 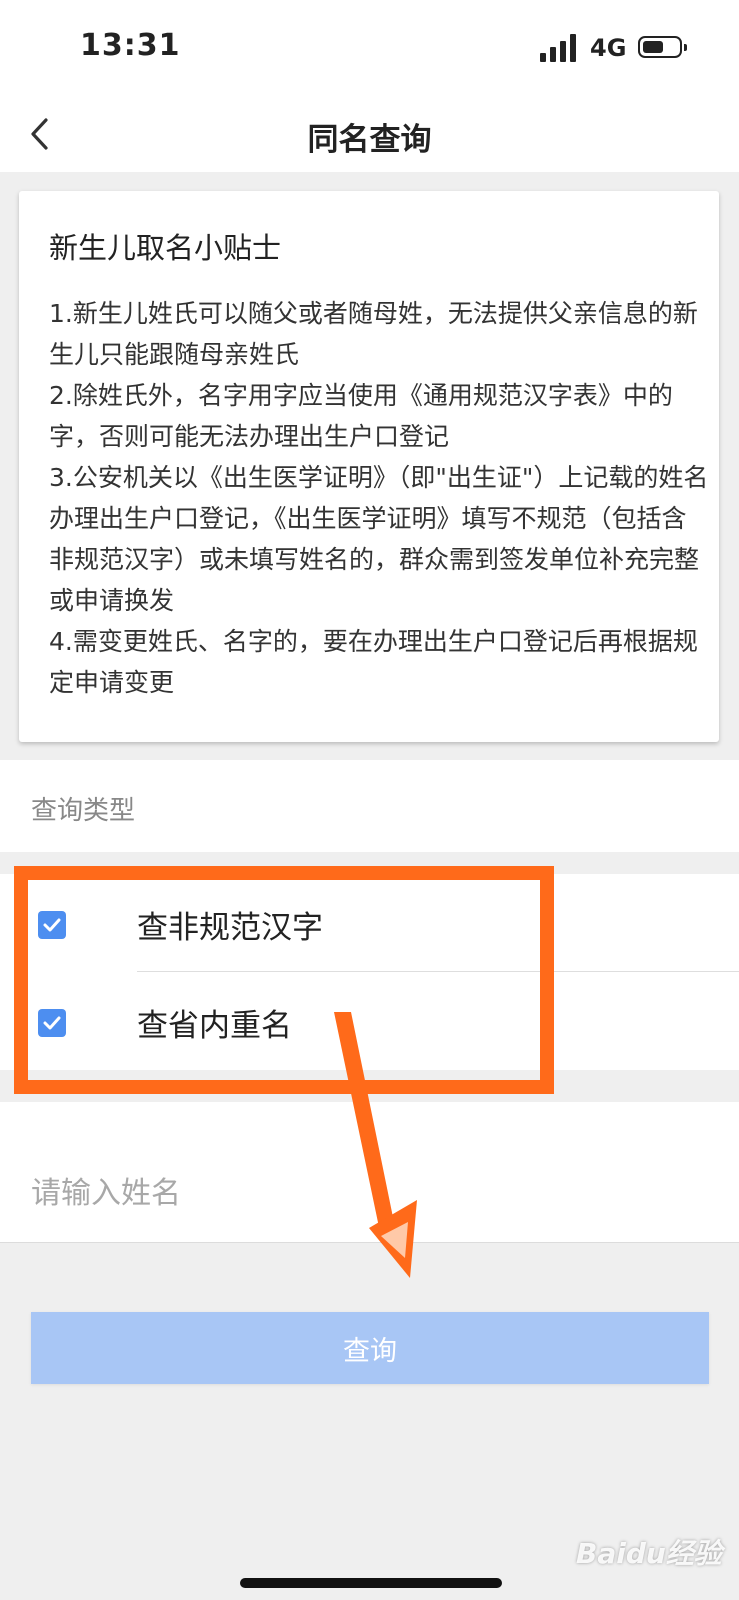 What do you see at coordinates (558, 48) in the screenshot?
I see `signal-icon` at bounding box center [558, 48].